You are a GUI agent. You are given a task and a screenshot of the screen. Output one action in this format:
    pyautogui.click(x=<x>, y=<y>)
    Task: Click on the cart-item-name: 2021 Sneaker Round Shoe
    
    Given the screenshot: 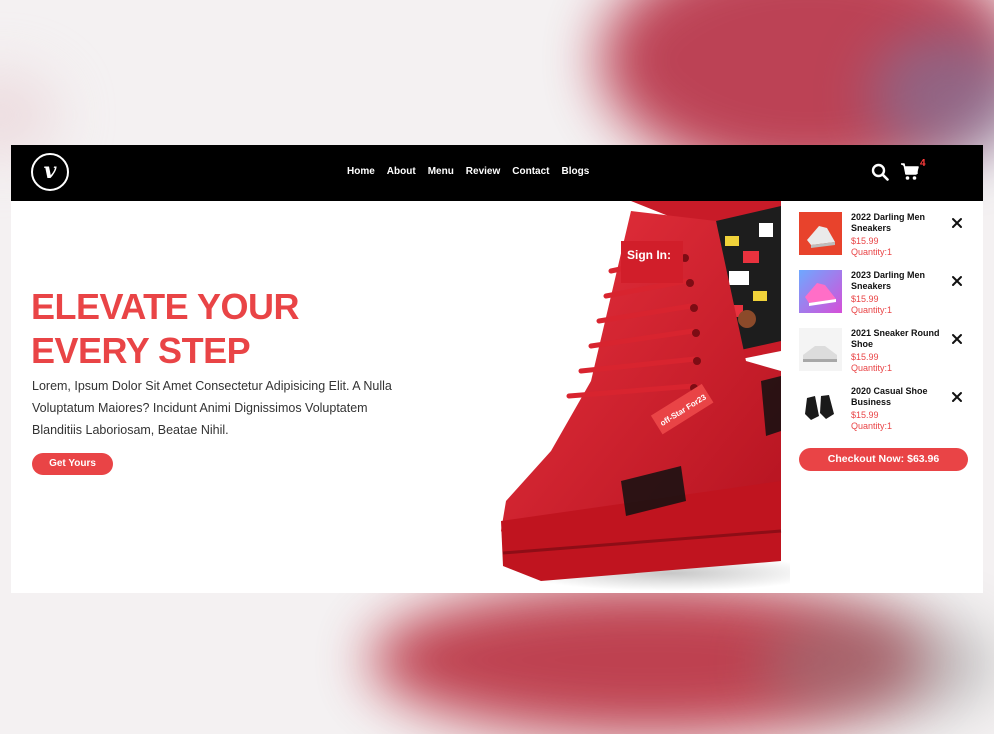 What is the action you would take?
    pyautogui.click(x=896, y=339)
    